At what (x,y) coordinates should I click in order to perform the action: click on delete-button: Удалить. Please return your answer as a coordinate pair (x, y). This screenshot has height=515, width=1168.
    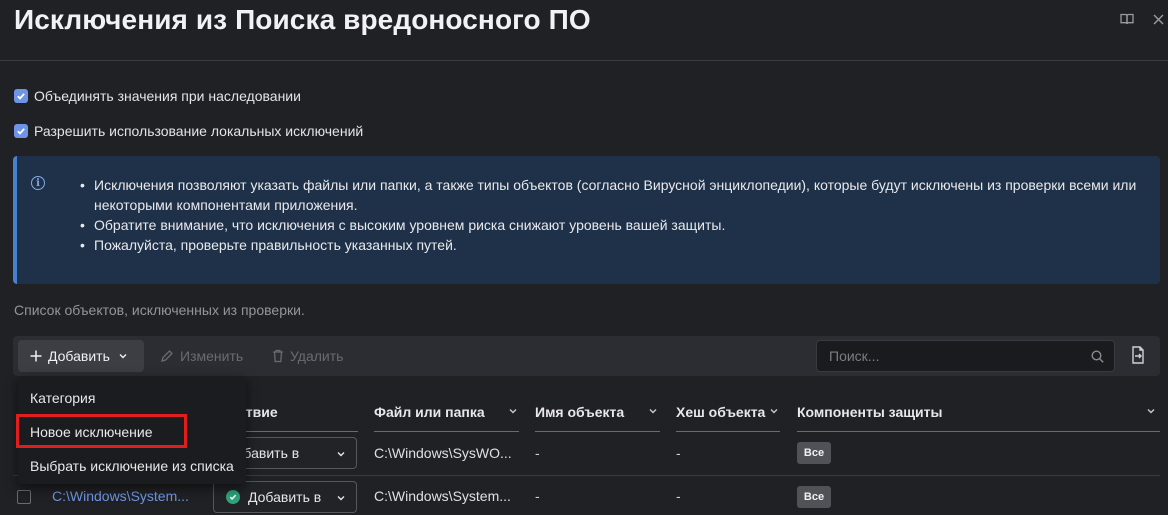
    Looking at the image, I should click on (307, 356).